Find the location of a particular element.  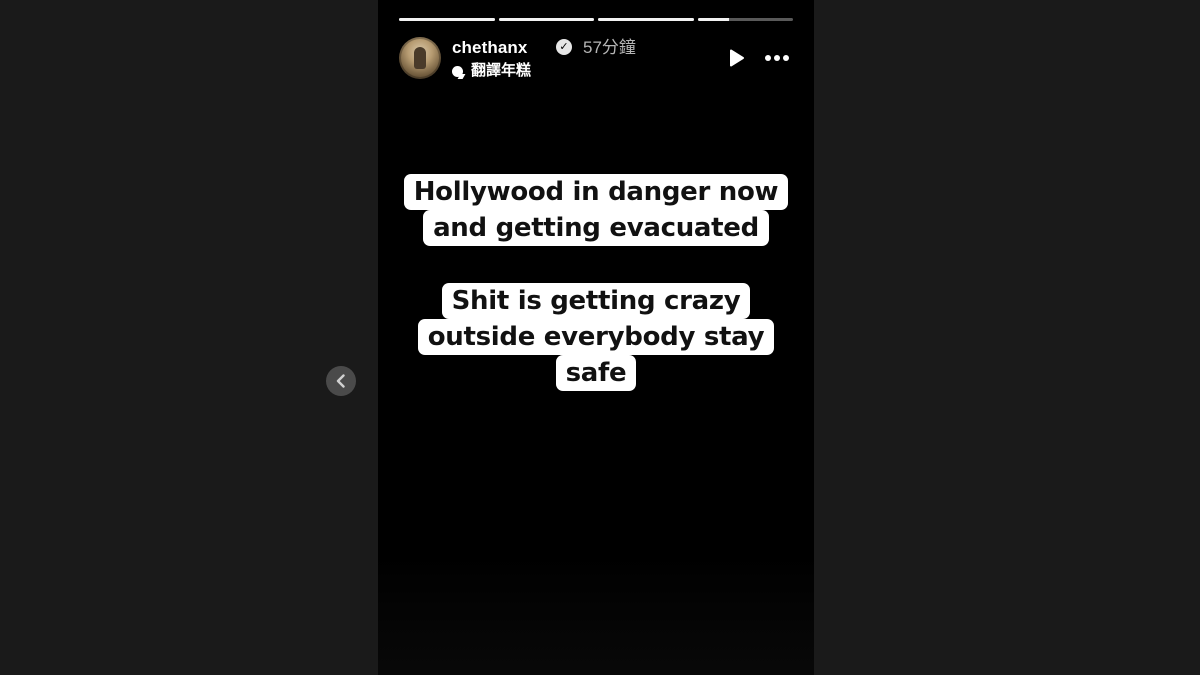

speech-bubble-icon is located at coordinates (457, 71).